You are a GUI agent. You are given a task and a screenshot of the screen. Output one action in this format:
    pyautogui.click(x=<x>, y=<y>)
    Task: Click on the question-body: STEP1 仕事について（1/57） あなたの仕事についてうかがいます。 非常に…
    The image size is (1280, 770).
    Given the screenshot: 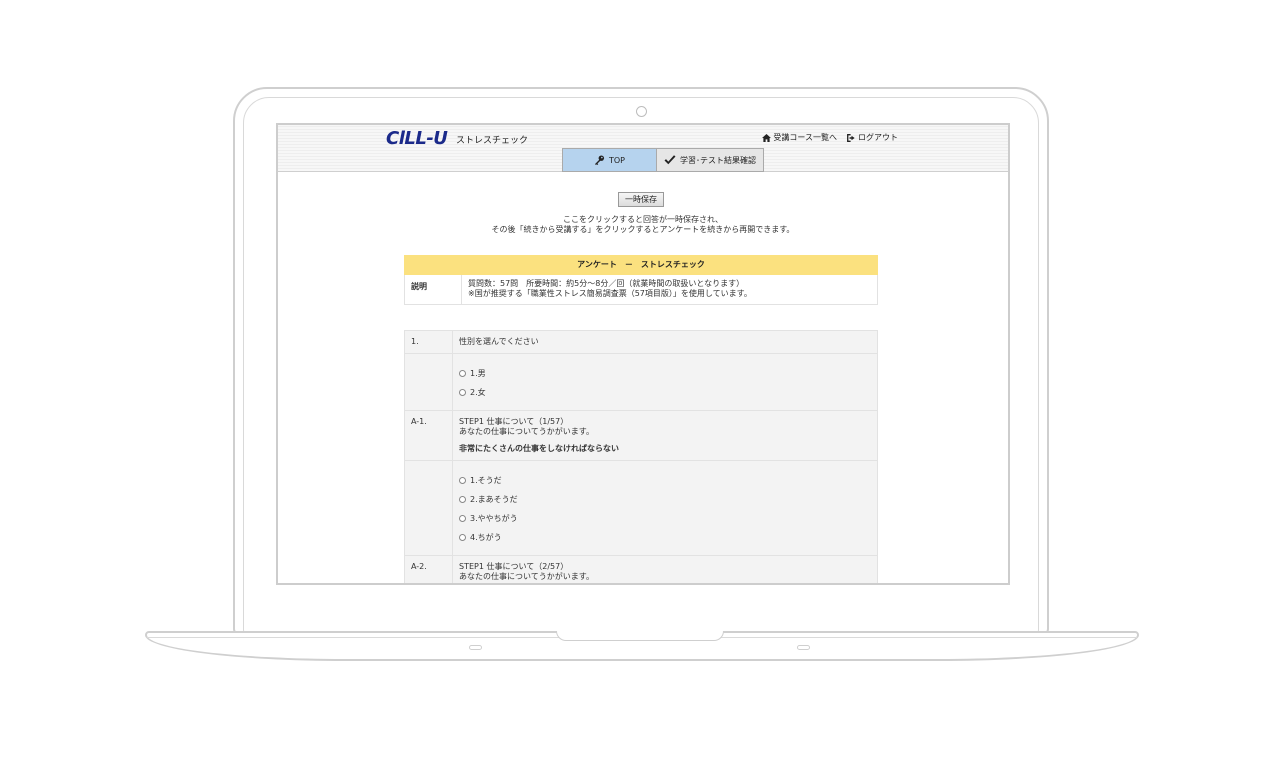 What is the action you would take?
    pyautogui.click(x=665, y=435)
    